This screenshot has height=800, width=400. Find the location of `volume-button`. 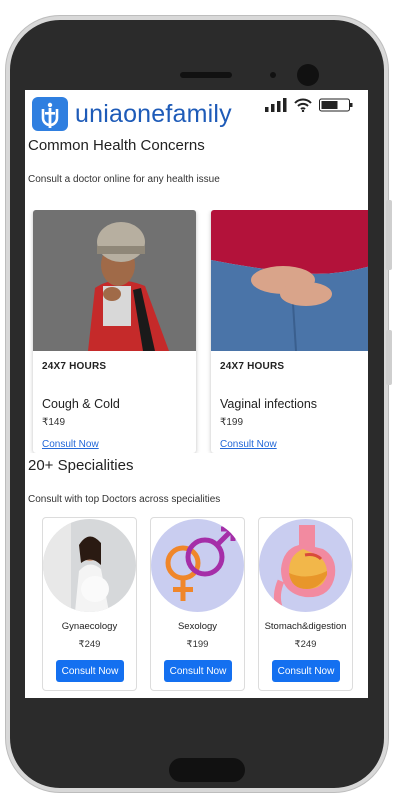

volume-button is located at coordinates (389, 235).